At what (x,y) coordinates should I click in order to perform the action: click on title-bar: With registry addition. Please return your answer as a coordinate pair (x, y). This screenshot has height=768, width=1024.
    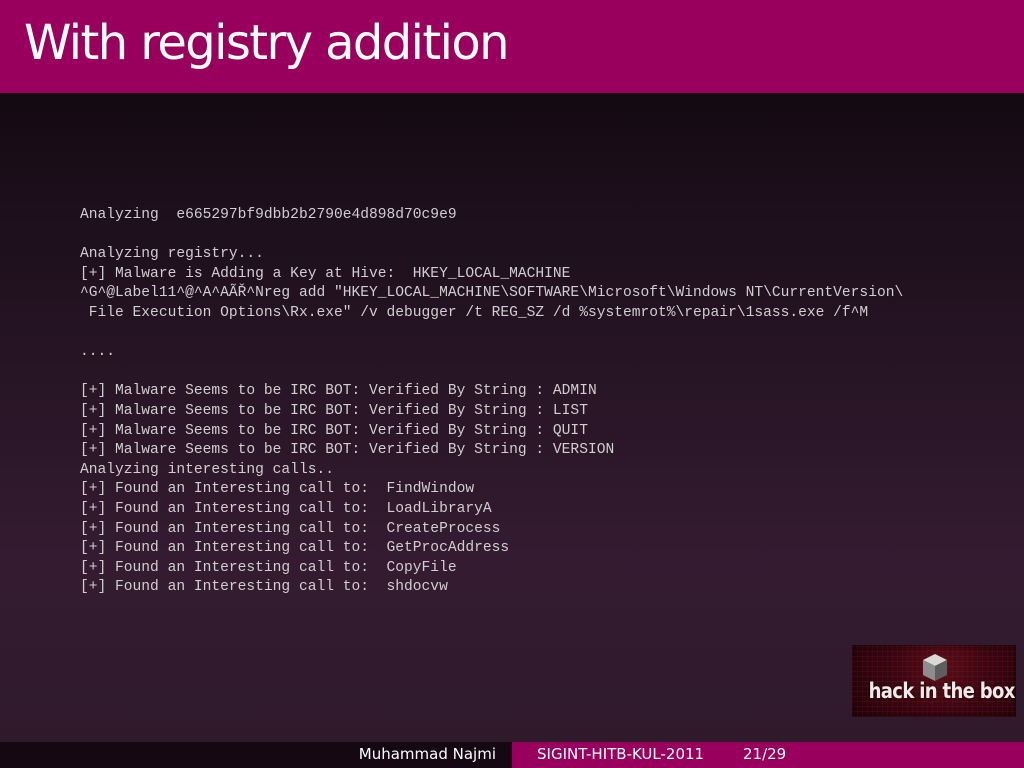
    Looking at the image, I should click on (512, 46).